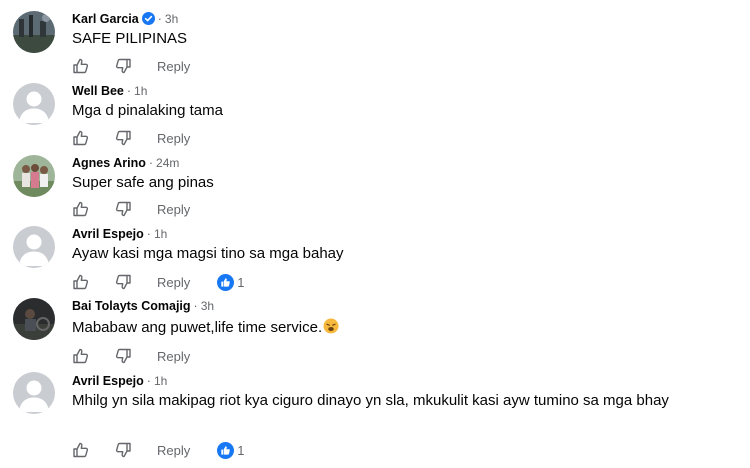 This screenshot has height=468, width=750. I want to click on comment-text: SAFE PILIPINAS, so click(130, 38).